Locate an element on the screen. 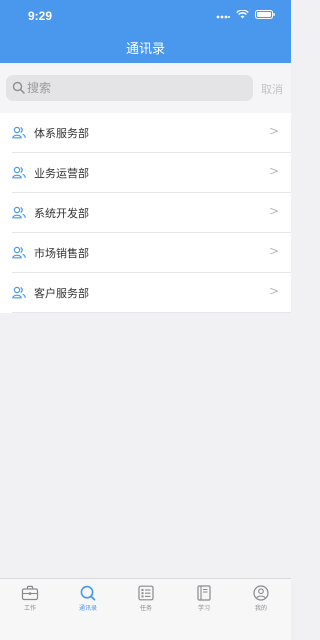 Image resolution: width=320 pixels, height=640 pixels. department-label: 市场销售部 is located at coordinates (61, 253).